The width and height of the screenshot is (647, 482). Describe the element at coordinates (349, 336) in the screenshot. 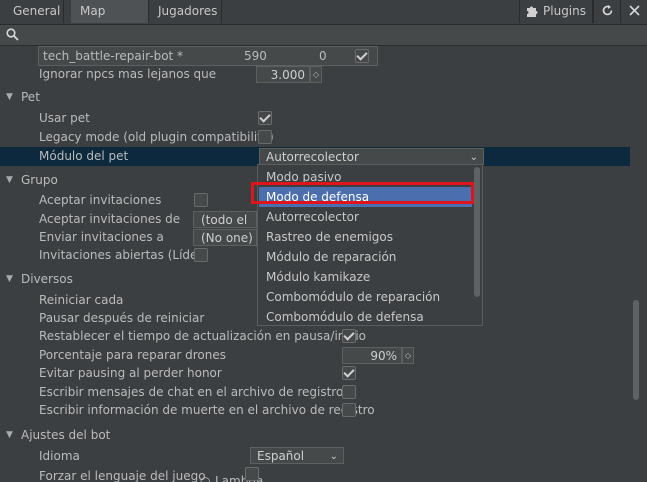

I see `restablecer-checkbox` at that location.